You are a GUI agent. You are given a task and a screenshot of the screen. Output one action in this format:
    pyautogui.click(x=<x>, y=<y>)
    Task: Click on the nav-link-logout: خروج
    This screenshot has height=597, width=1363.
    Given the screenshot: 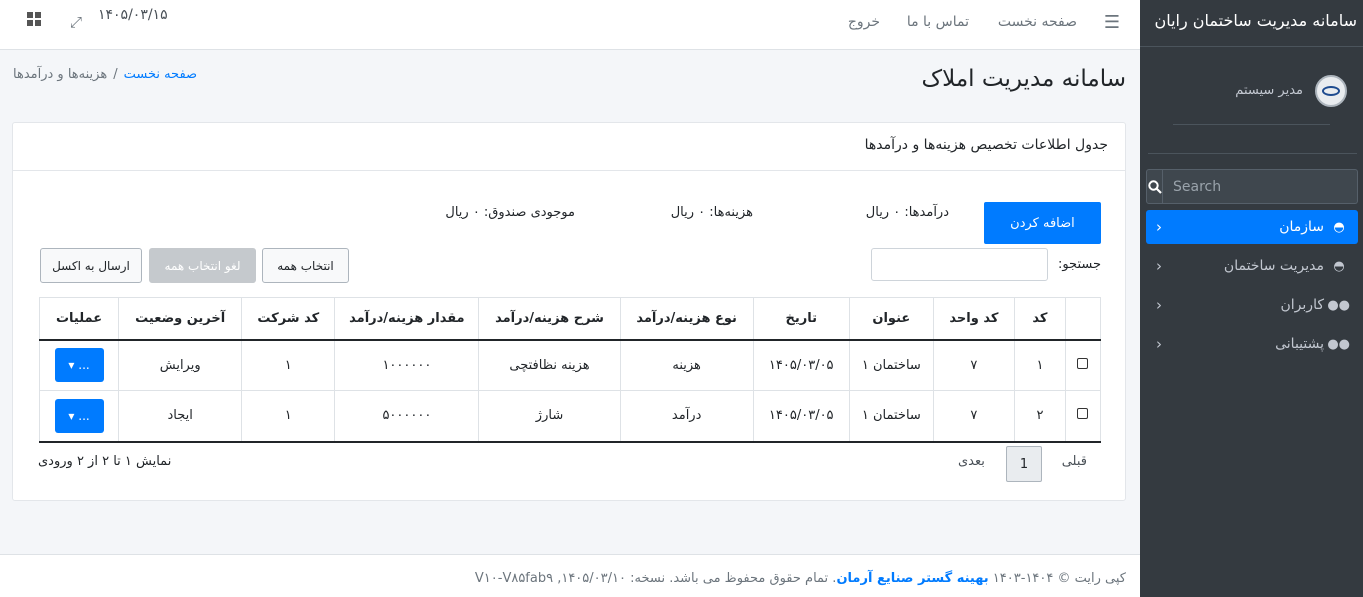 What is the action you would take?
    pyautogui.click(x=864, y=22)
    